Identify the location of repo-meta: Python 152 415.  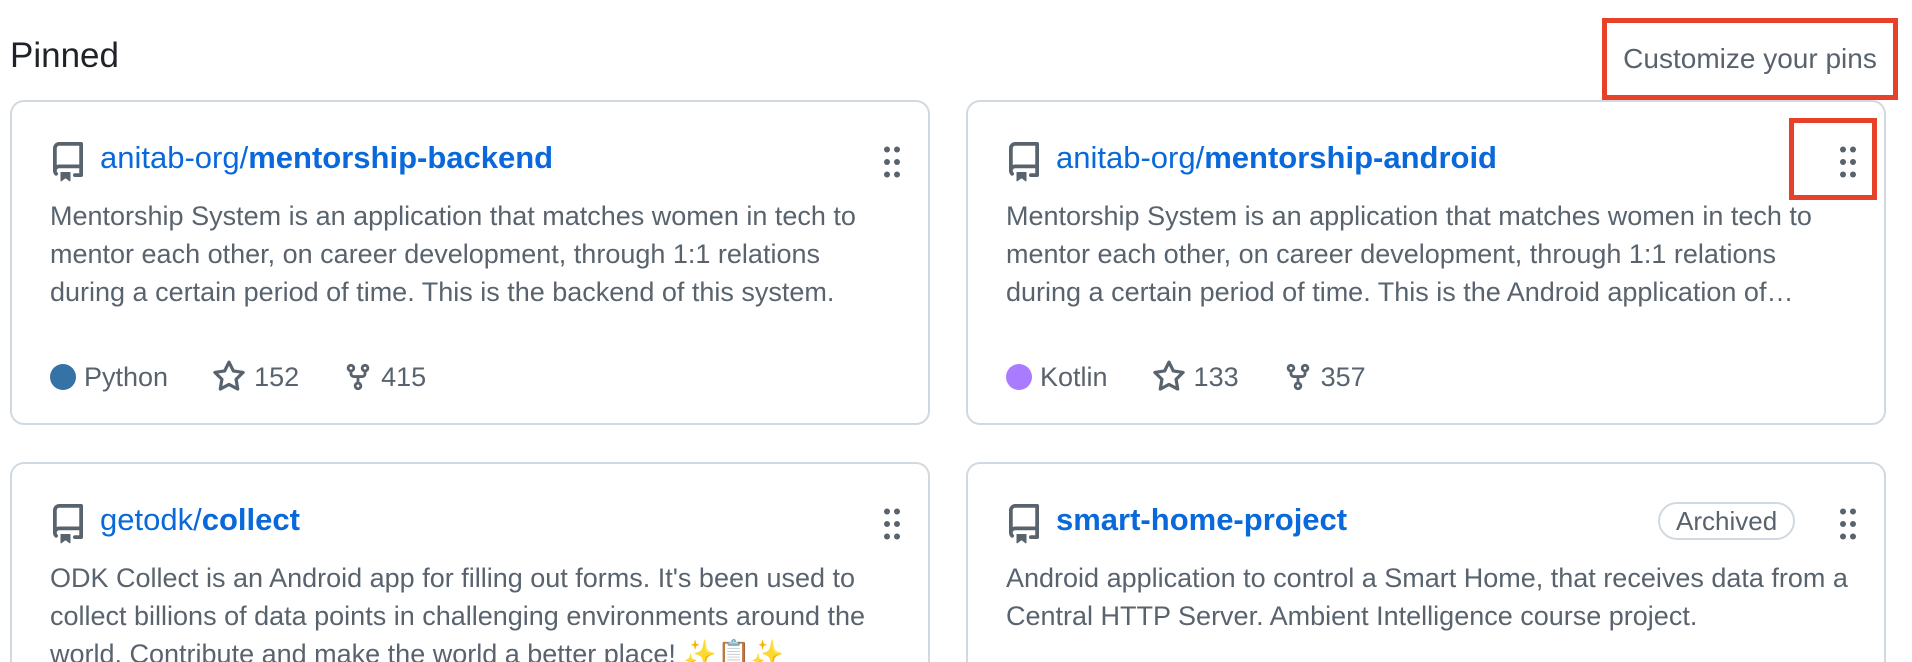
(260, 377).